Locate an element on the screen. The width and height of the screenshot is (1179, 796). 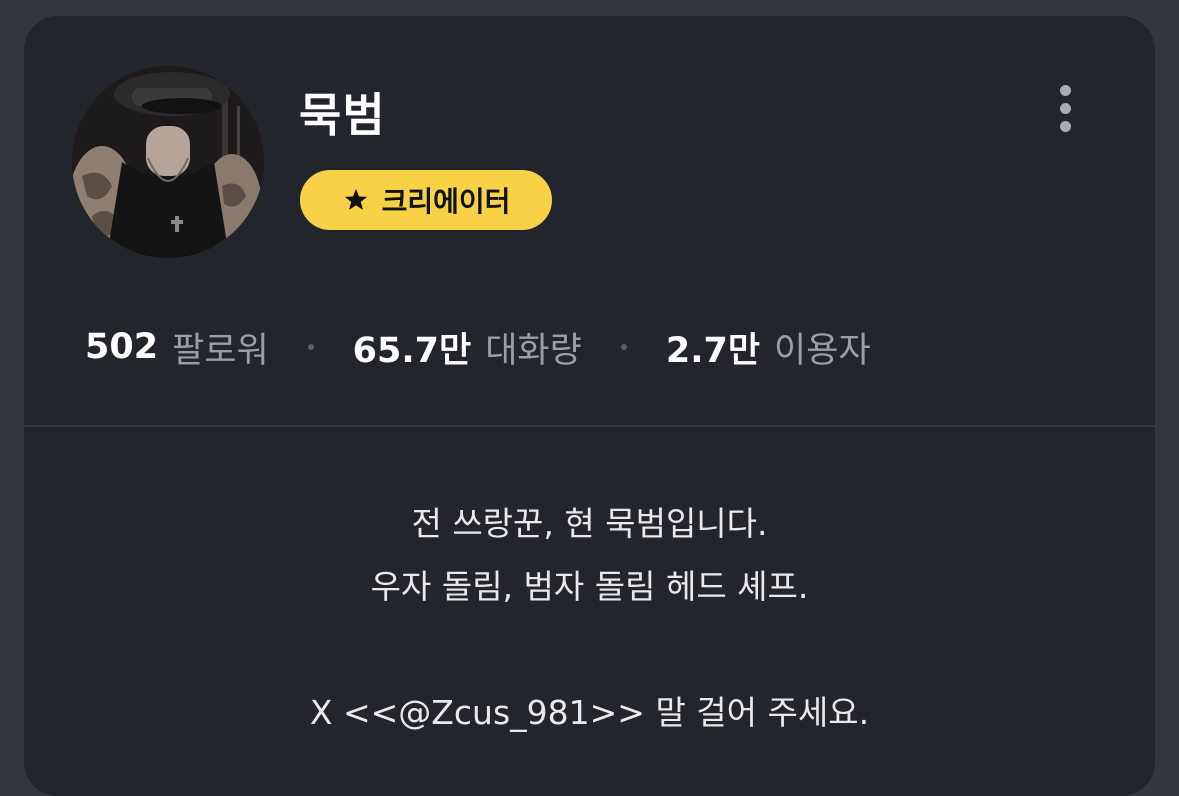
bio-line: X <<@Zcus_981>> 말 걸어 주세요. is located at coordinates (589, 712).